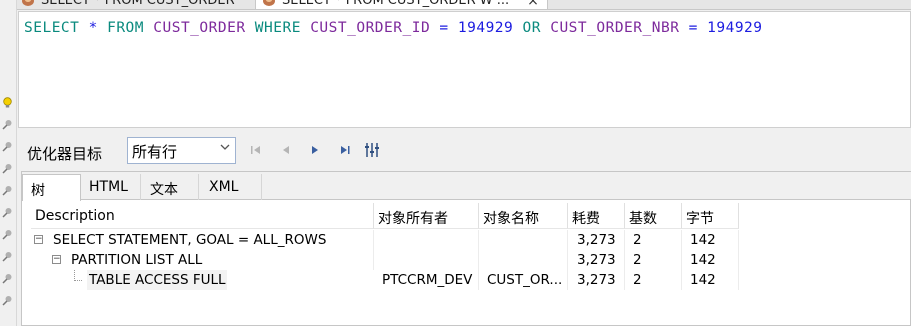  Describe the element at coordinates (213, 240) in the screenshot. I see `row-description: SELECT STATEMENT, GOAL = ALL_ROWS` at that location.